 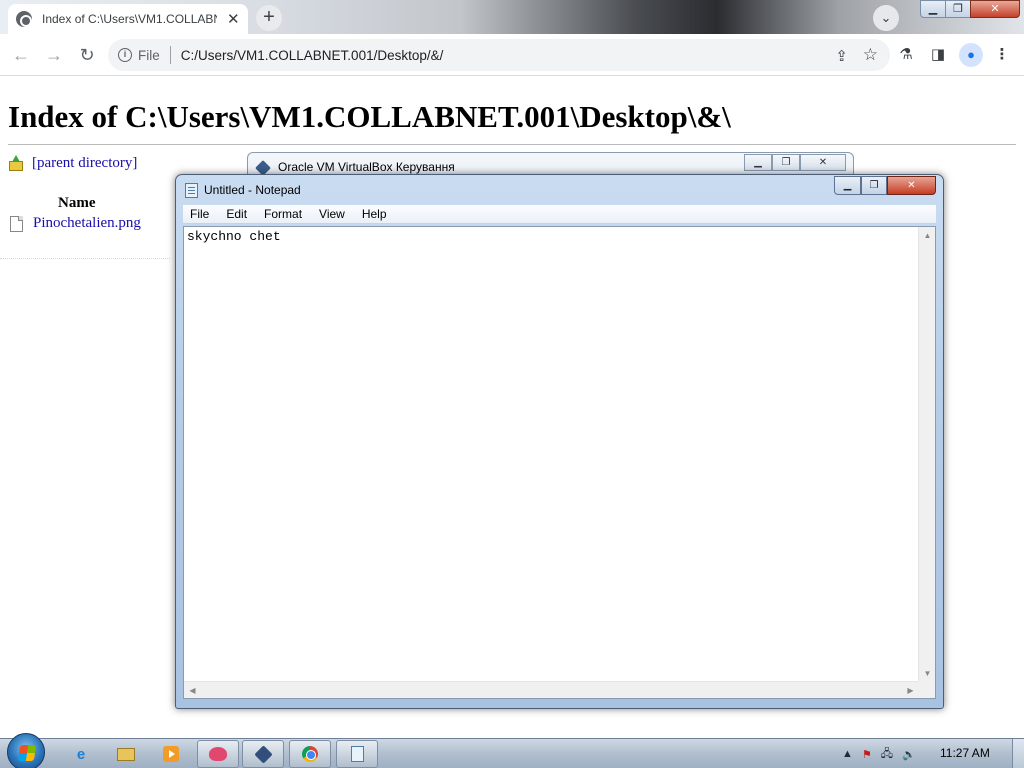 I want to click on gitkraken-icon, so click(x=218, y=754).